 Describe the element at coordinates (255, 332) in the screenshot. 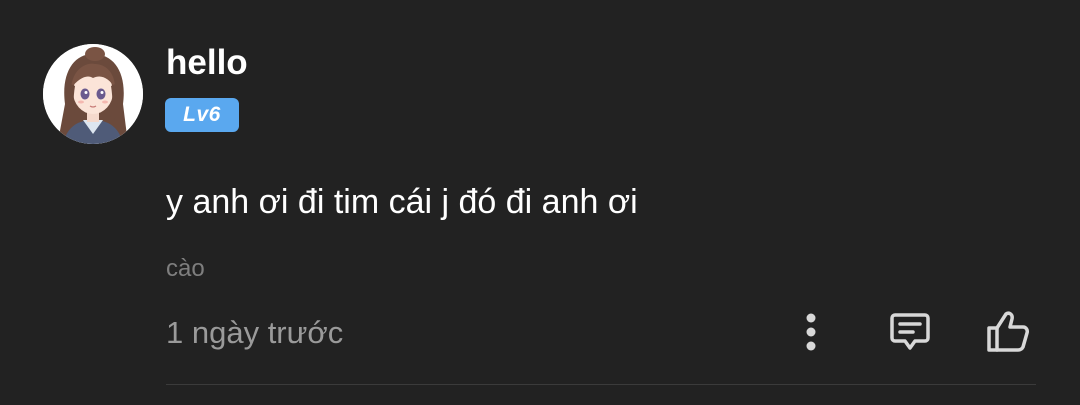

I see `comment-timestamp: 1 ngày trước` at that location.